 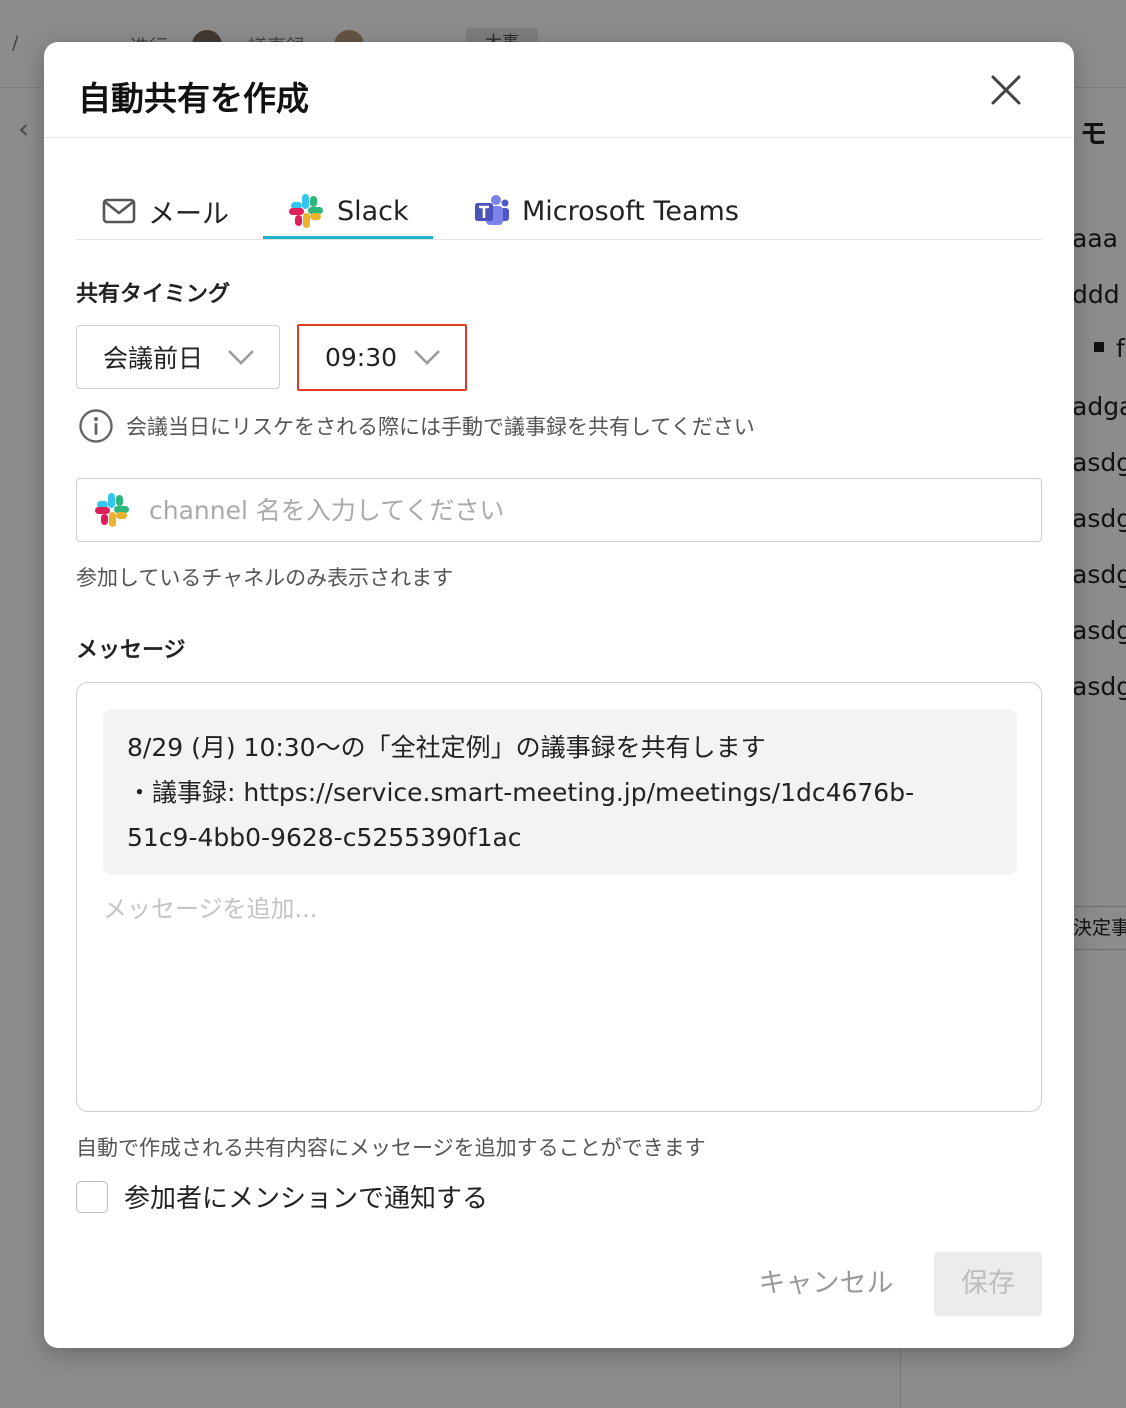 I want to click on timing-day-value: 会議前日, so click(x=153, y=358).